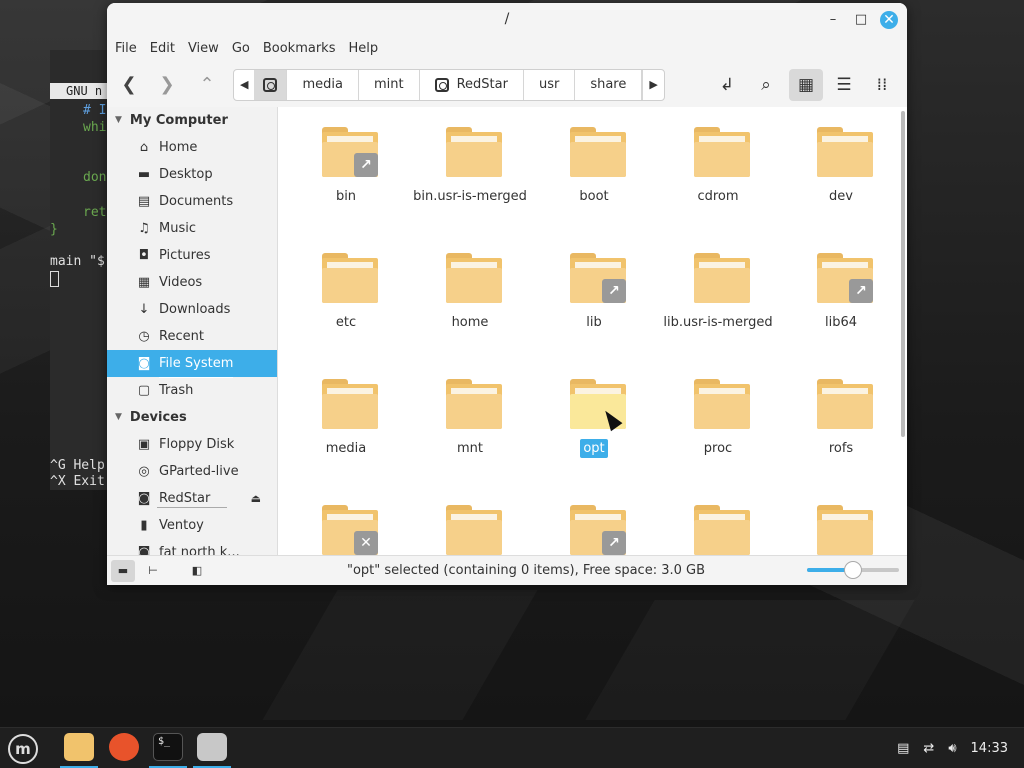  I want to click on menu-bookmarks: Bookmarks, so click(303, 50).